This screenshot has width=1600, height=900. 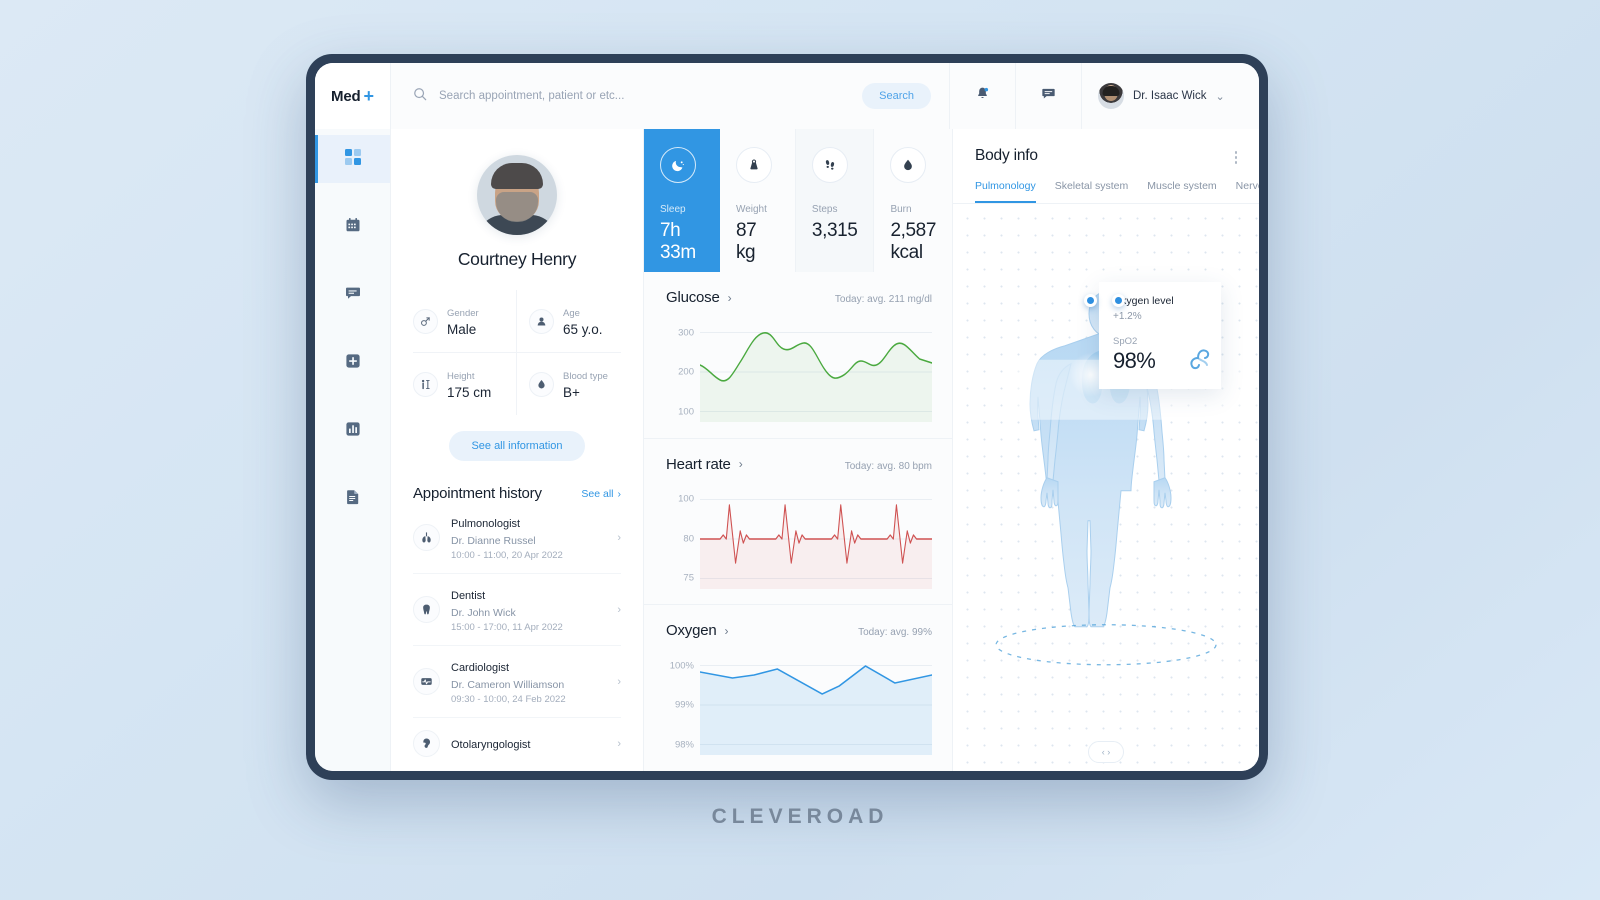 I want to click on y-tick: 98%, so click(x=684, y=745).